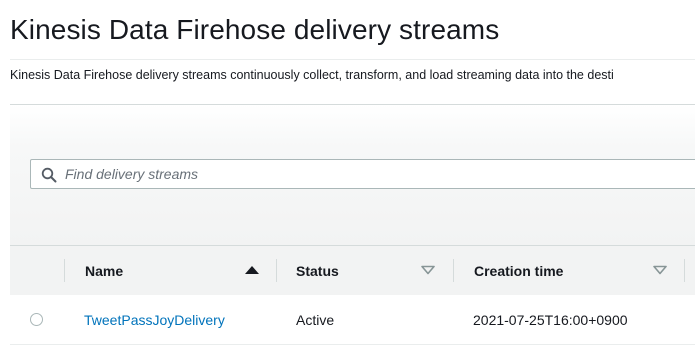  I want to click on column-header-status: Status, so click(366, 270).